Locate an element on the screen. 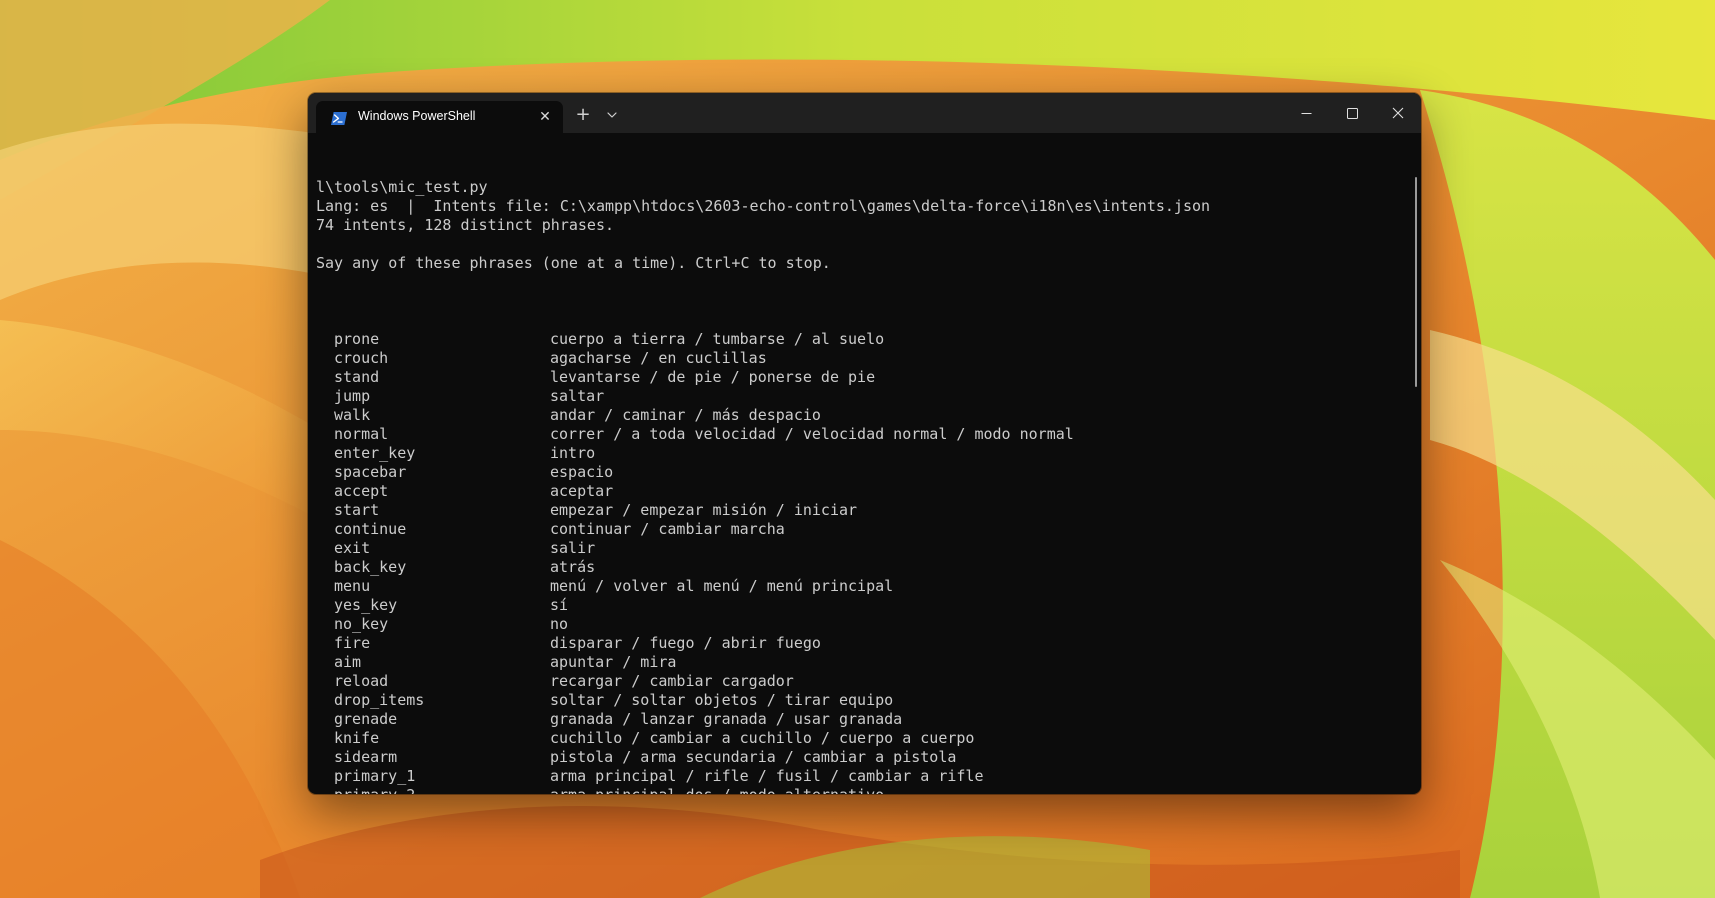 The width and height of the screenshot is (1715, 898). close-icon: ✕ is located at coordinates (545, 117).